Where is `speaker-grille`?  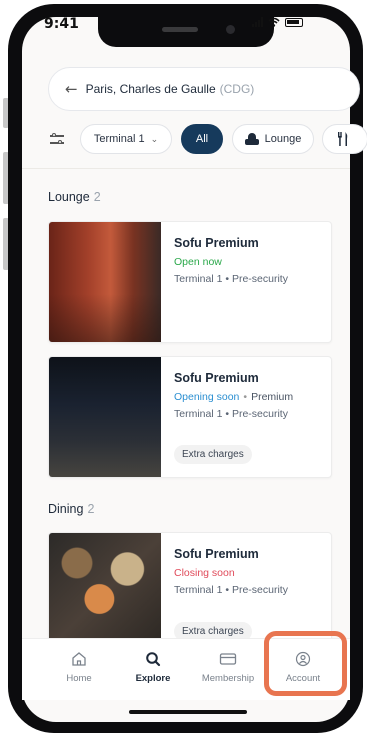 speaker-grille is located at coordinates (180, 29).